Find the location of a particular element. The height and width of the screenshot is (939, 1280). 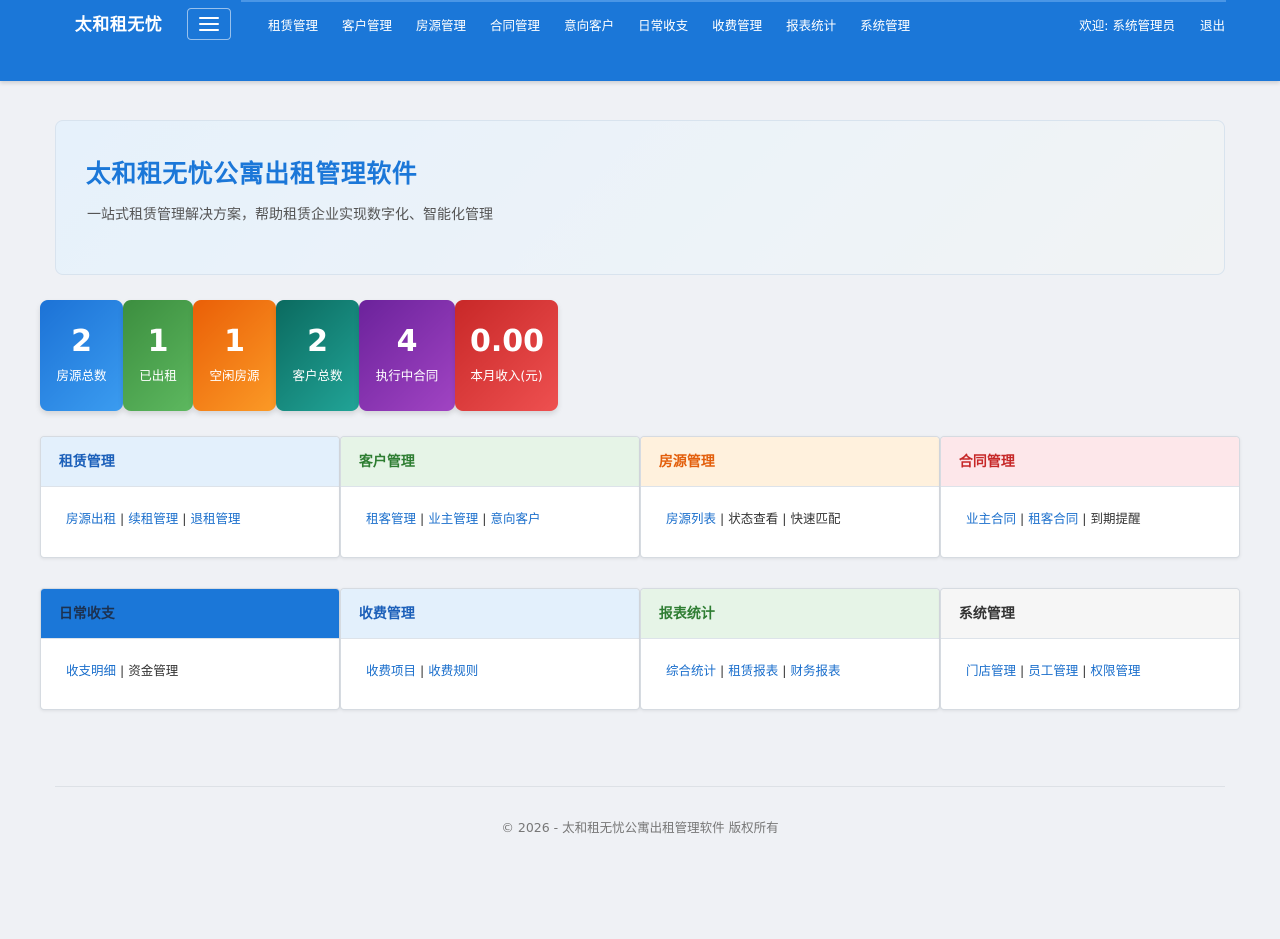

module-links: 房源列表 | 状态查看 | 快速匹配 is located at coordinates (790, 519).